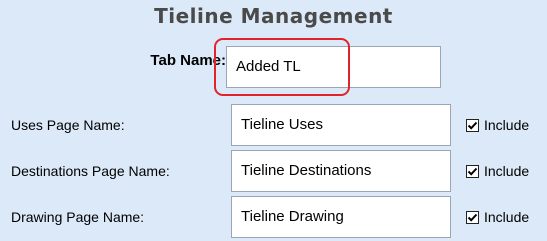 This screenshot has height=241, width=547. Describe the element at coordinates (68, 125) in the screenshot. I see `uses-page-name-label: Uses Page Name:` at that location.